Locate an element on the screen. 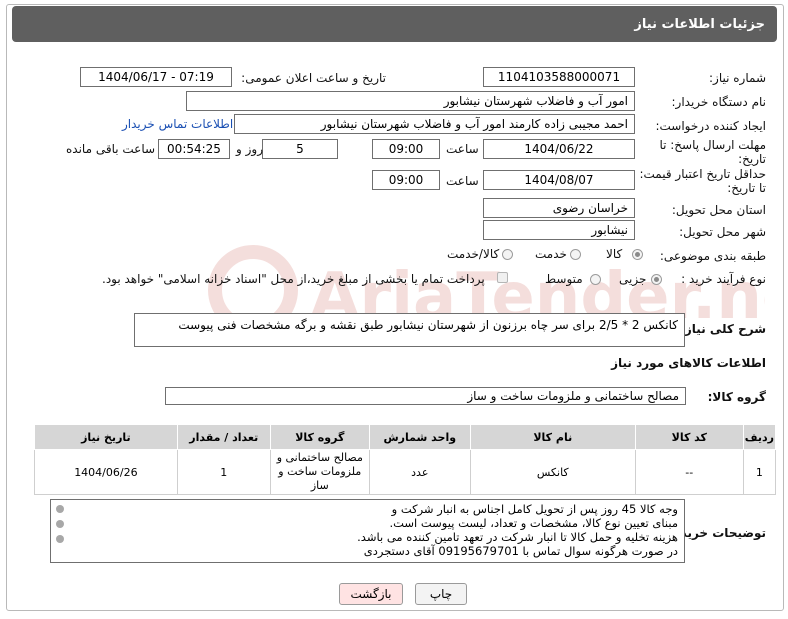 The height and width of the screenshot is (619, 788). deadline-label-line2: تاریخ: is located at coordinates (752, 159).